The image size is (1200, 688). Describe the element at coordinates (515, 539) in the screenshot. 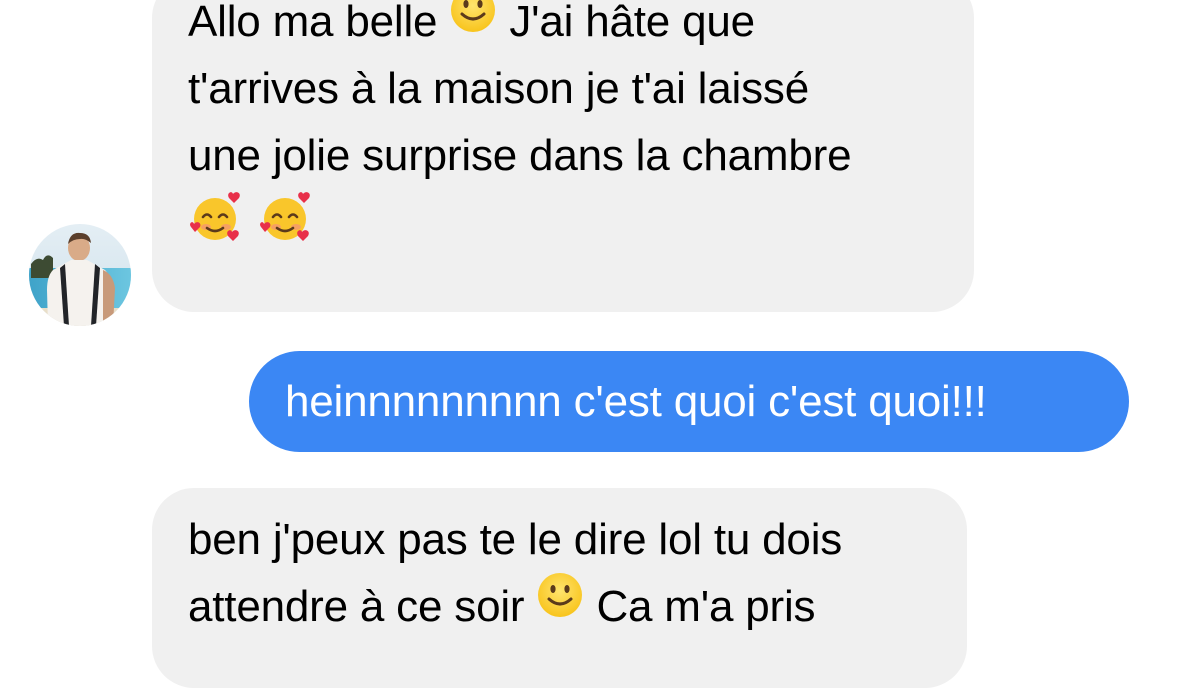

I see `message-line: ben j'peux pas te le dire lol tu dois` at that location.